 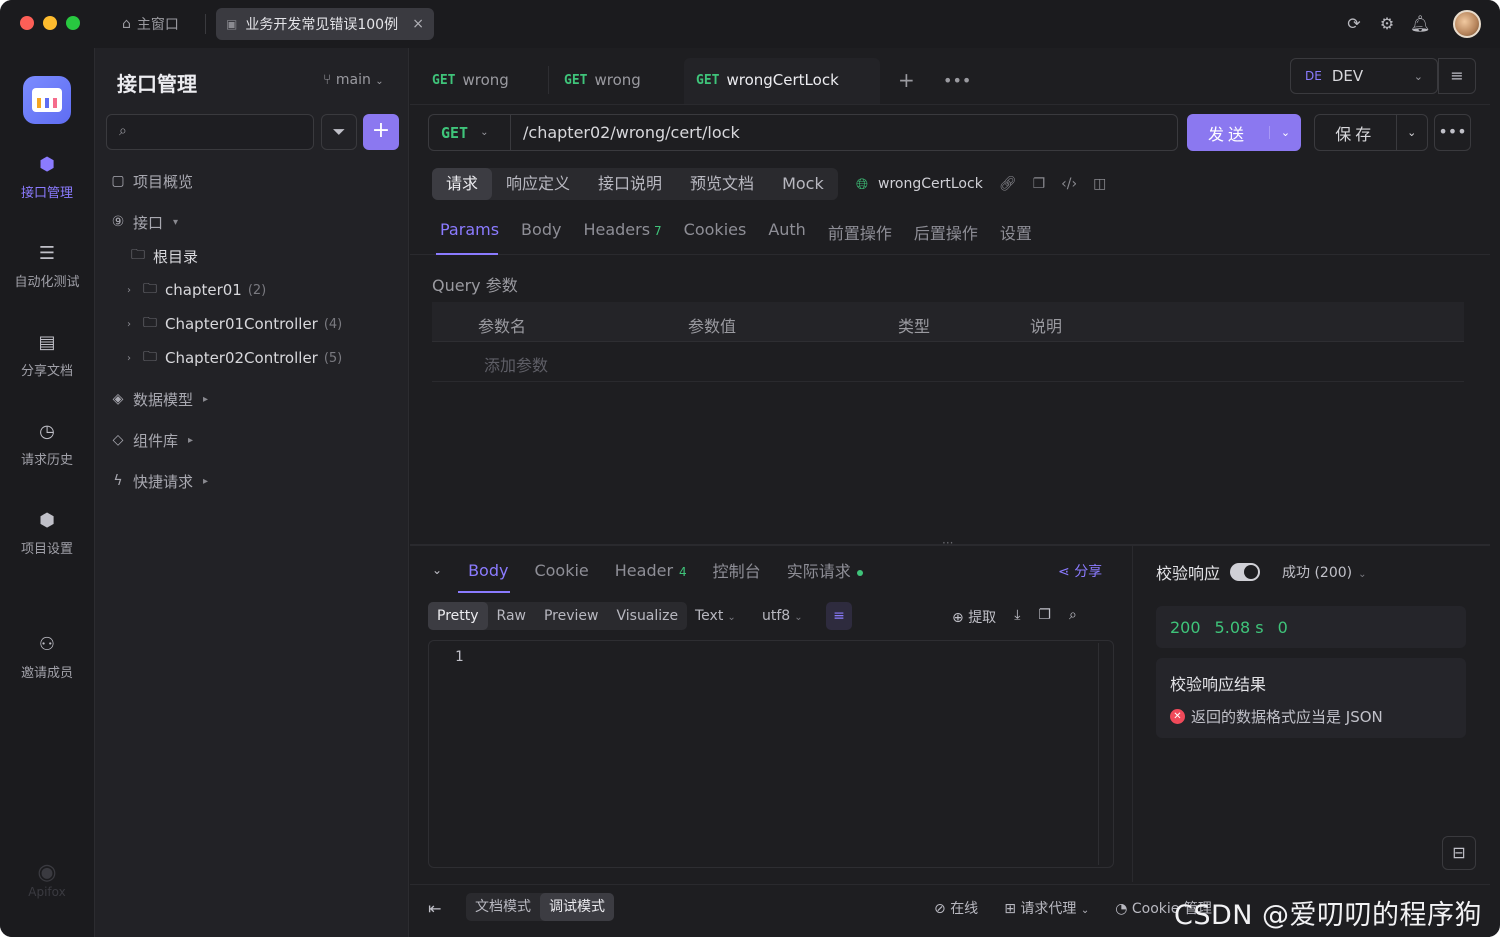 What do you see at coordinates (462, 184) in the screenshot?
I see `tab-request: 请求` at bounding box center [462, 184].